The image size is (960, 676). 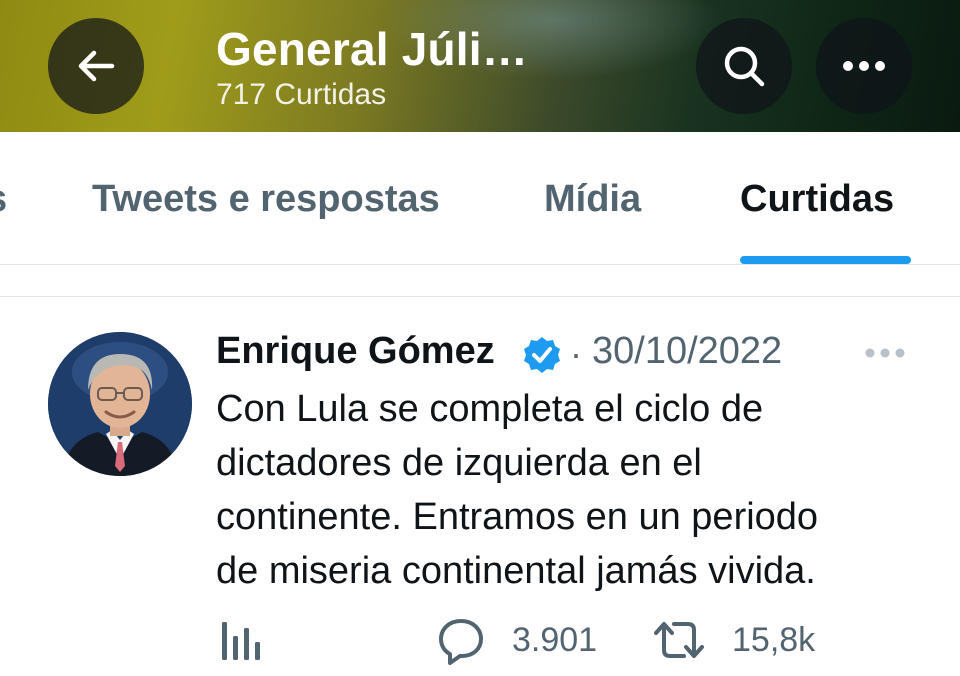 I want to click on tweet-text-line: Con Lula se completa el ciclo de, so click(x=490, y=409).